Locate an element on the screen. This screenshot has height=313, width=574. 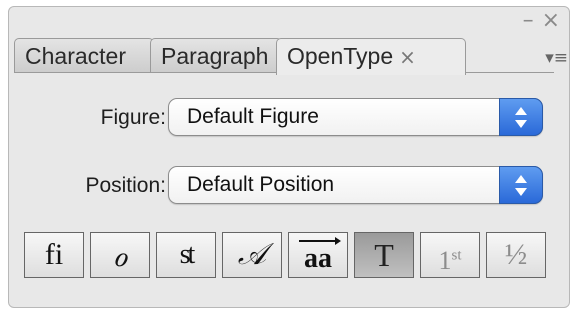
tab-character-label: Character is located at coordinates (75, 56).